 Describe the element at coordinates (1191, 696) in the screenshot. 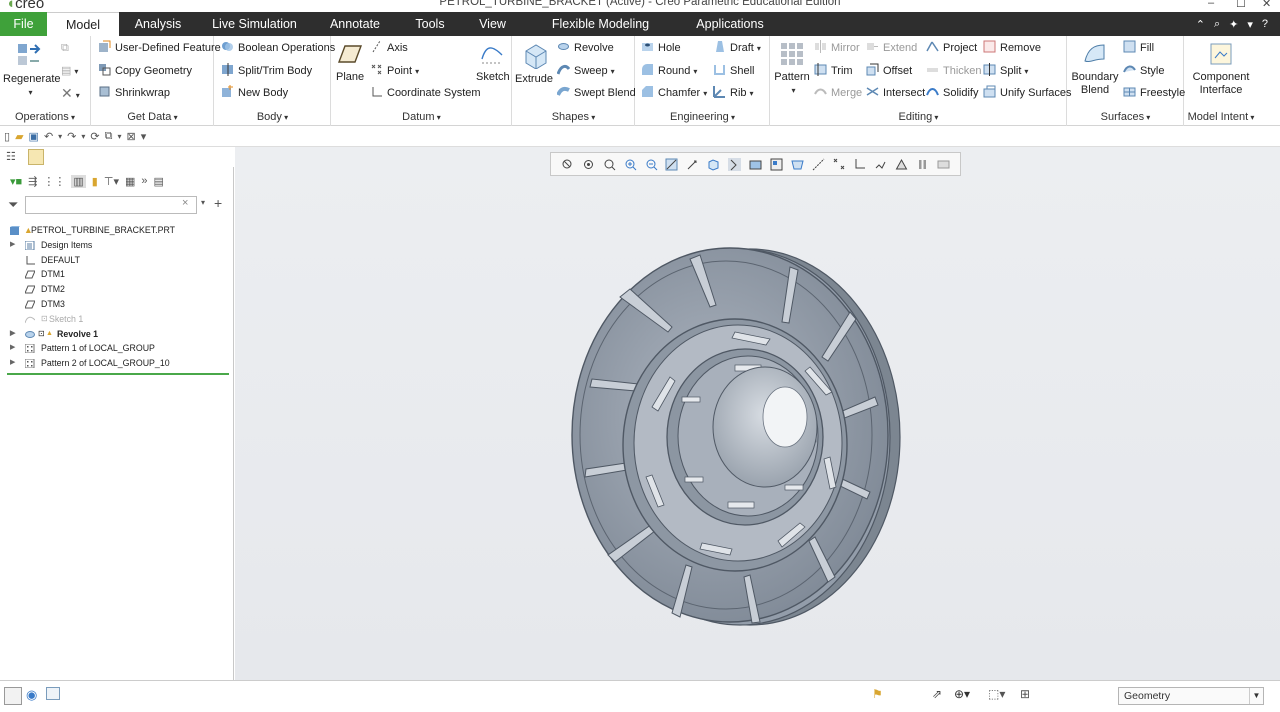

I see `selection-filter-dropdown: Geometry ▼` at that location.